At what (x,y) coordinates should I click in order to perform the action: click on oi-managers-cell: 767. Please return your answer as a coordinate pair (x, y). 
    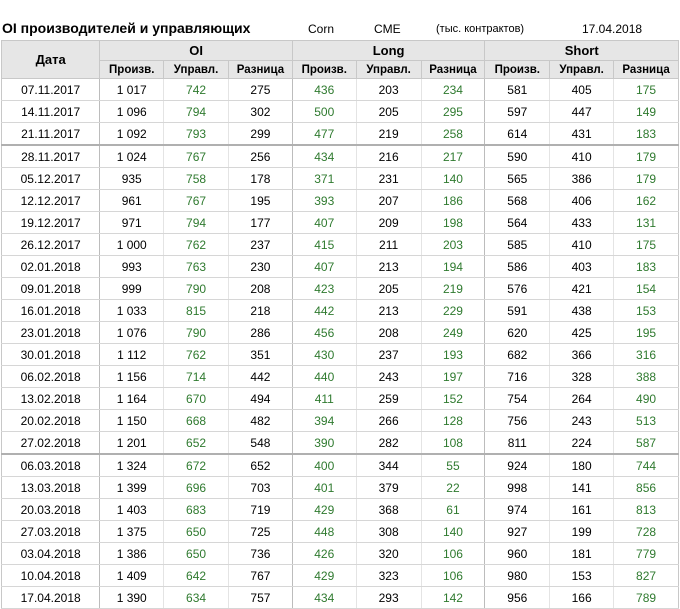
    Looking at the image, I should click on (196, 200).